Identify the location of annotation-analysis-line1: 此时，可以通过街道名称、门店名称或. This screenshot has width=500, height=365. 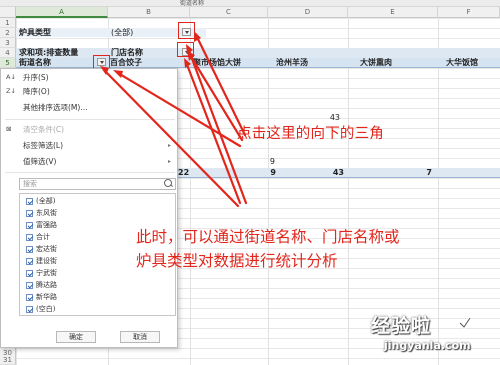
(268, 237).